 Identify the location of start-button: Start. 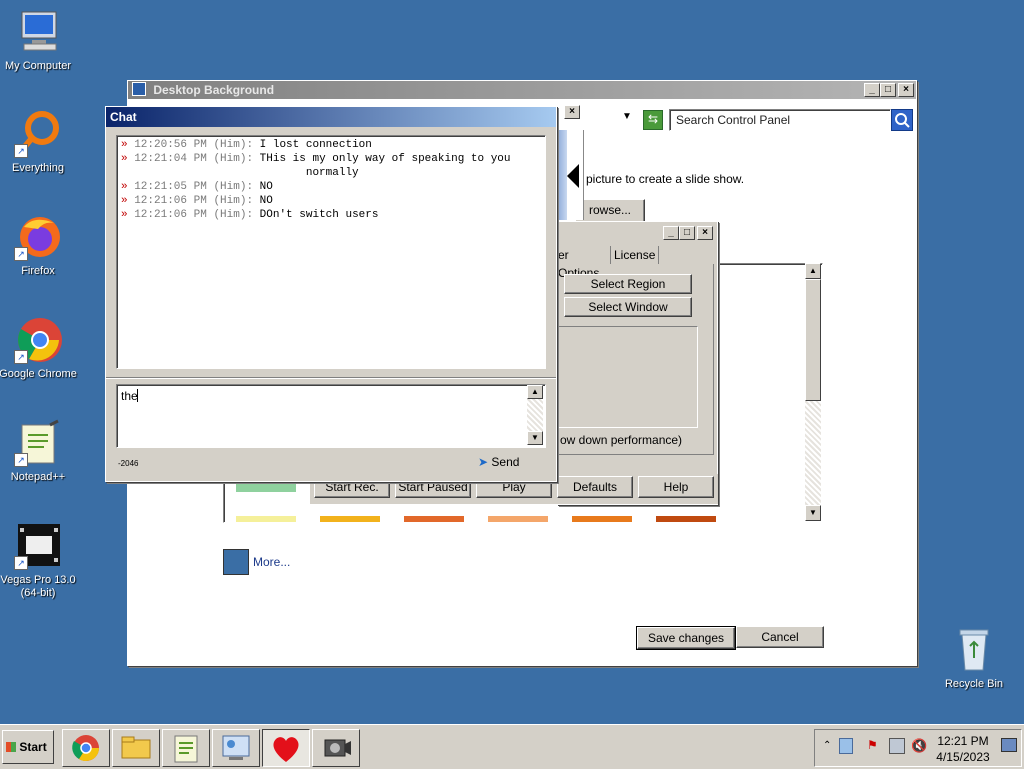
(28, 747).